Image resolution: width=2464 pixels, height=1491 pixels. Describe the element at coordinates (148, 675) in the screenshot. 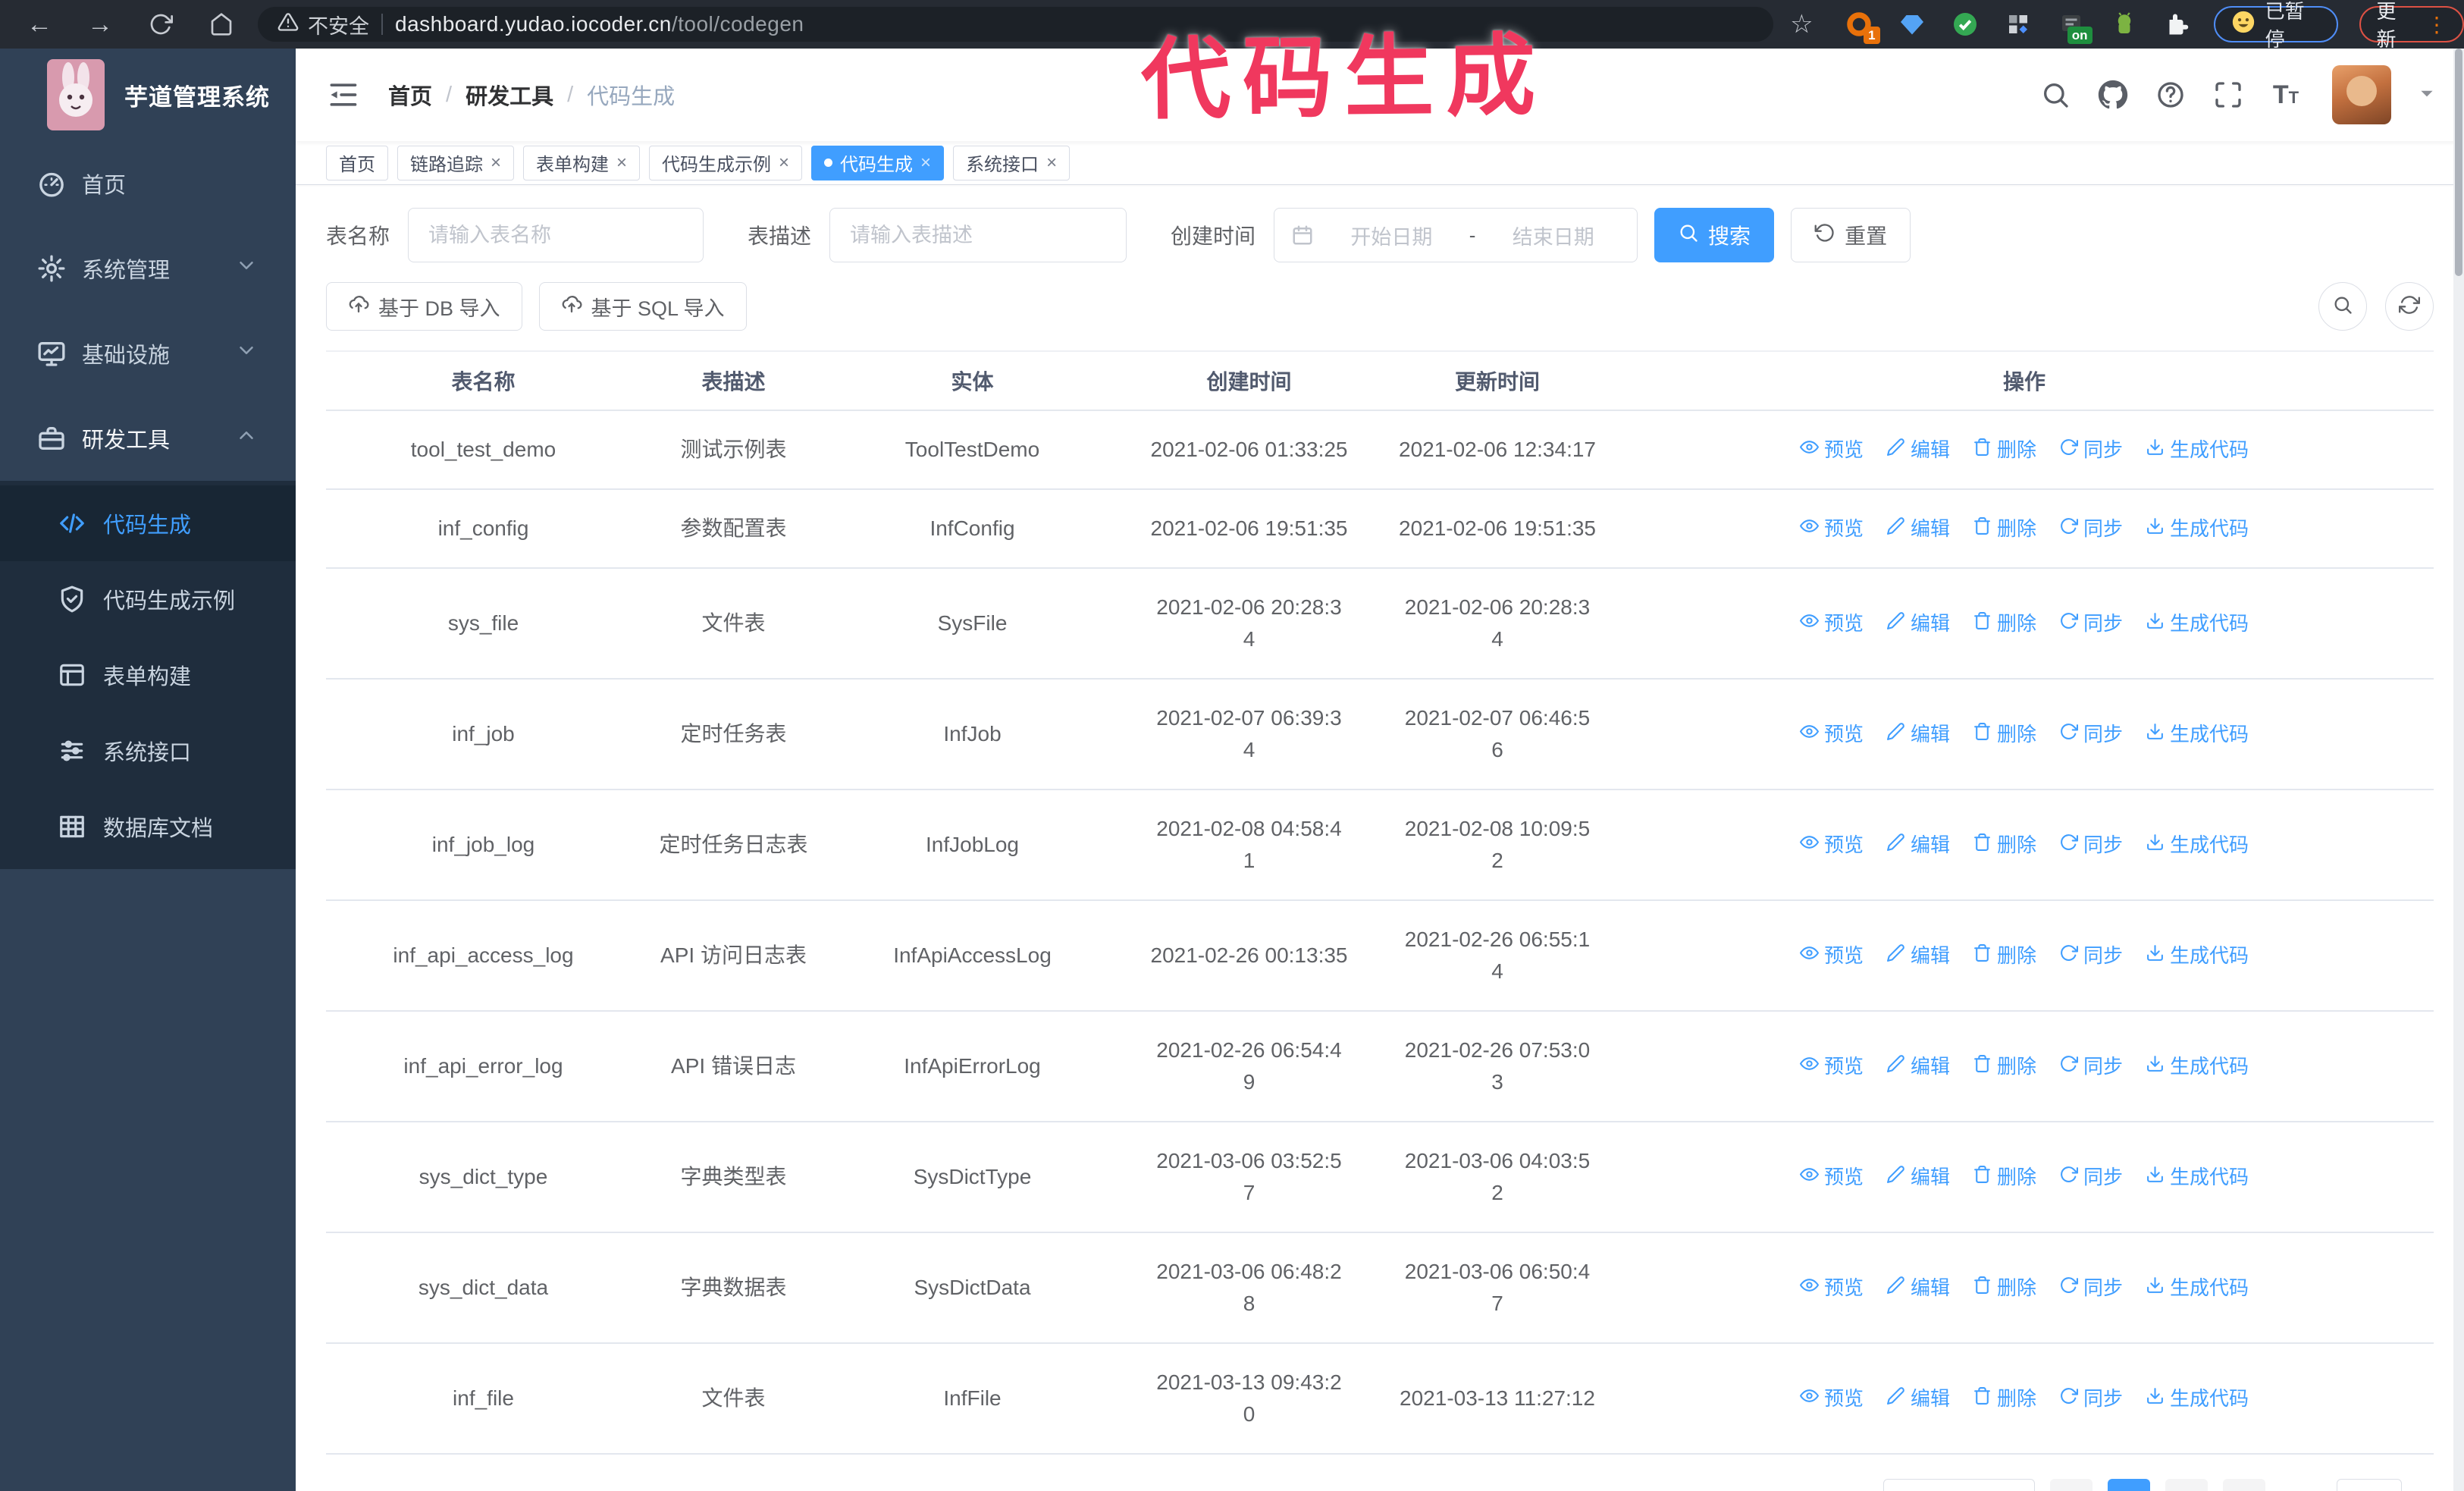

I see `submenu-item-表单构建: 表单构建` at that location.